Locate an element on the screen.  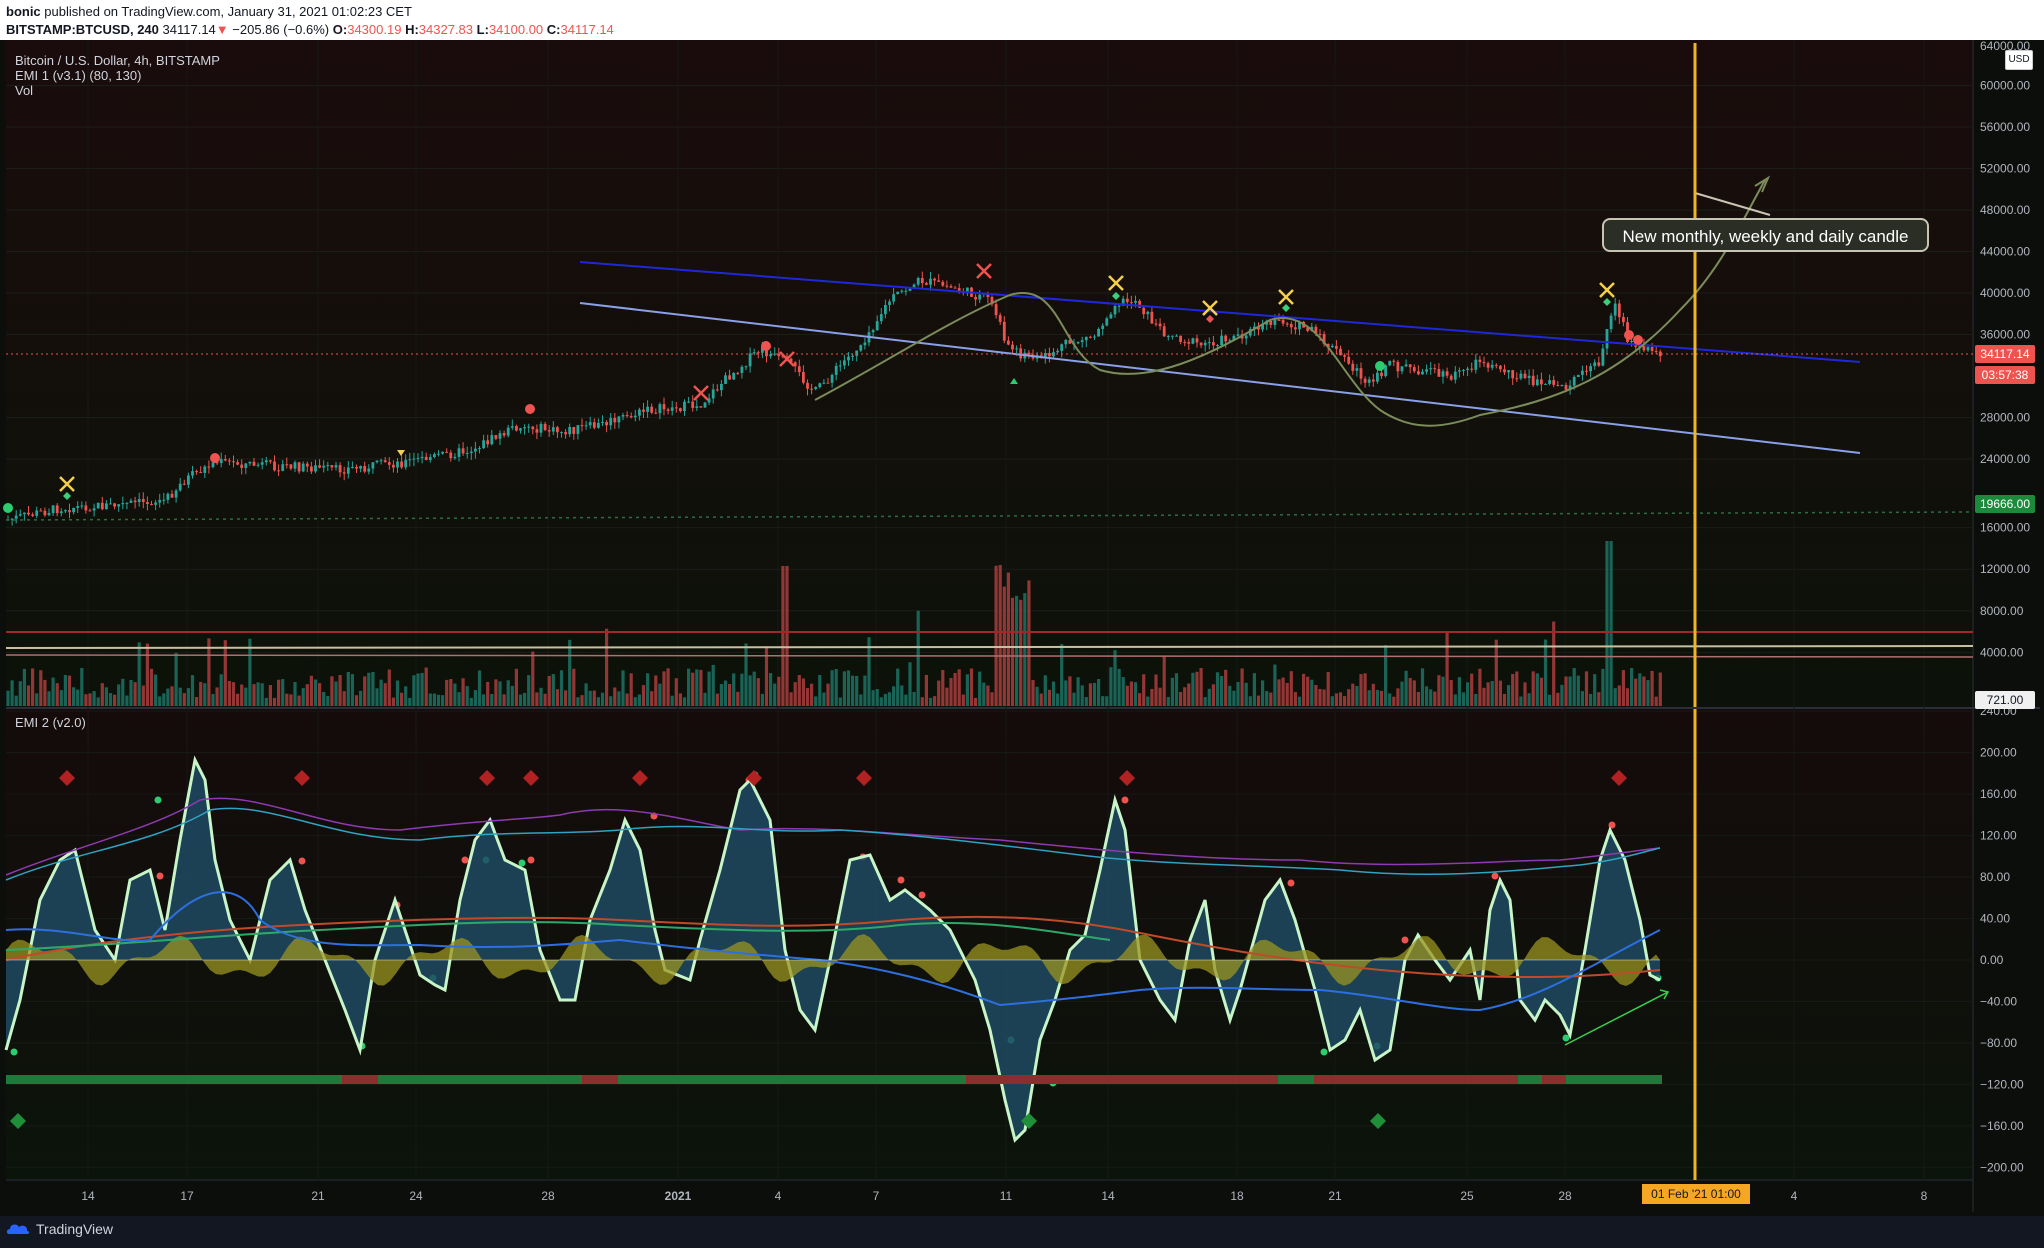
volume-label: Vol is located at coordinates (117, 90).